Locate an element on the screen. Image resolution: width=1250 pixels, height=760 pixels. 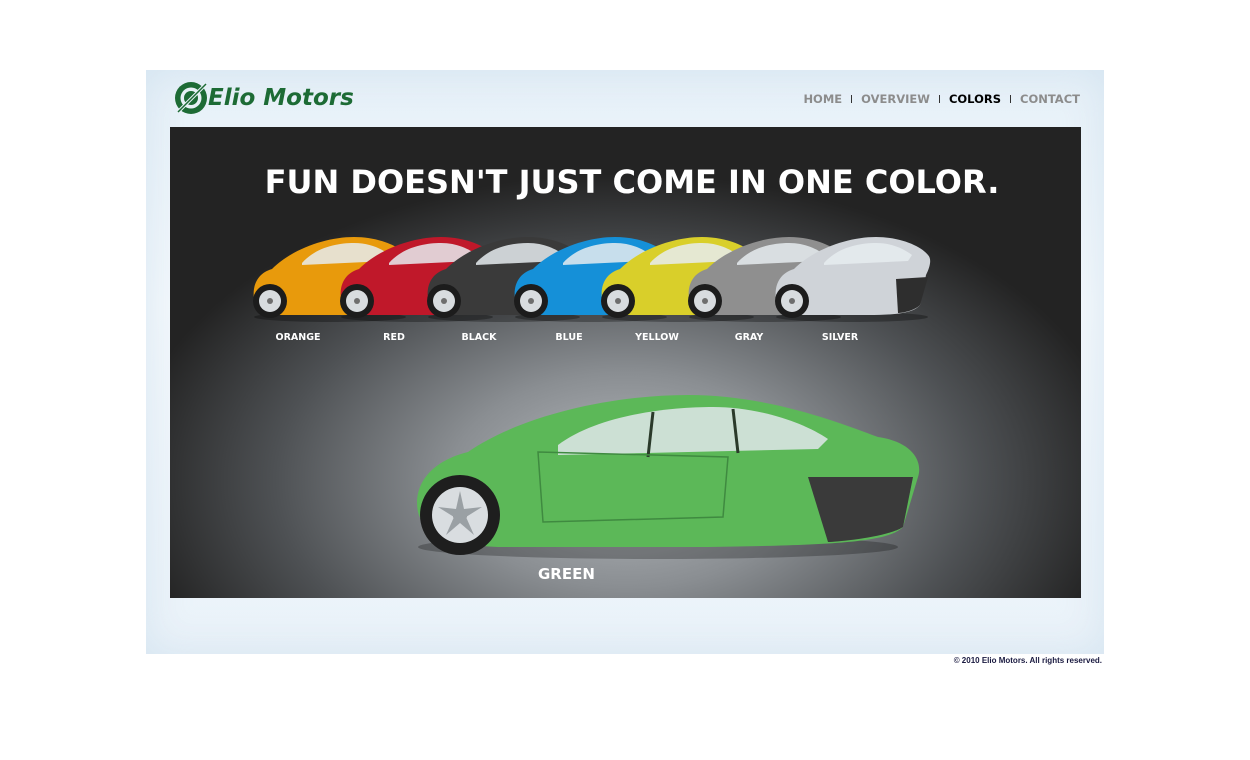
featured-color-label: GREEN is located at coordinates (566, 574).